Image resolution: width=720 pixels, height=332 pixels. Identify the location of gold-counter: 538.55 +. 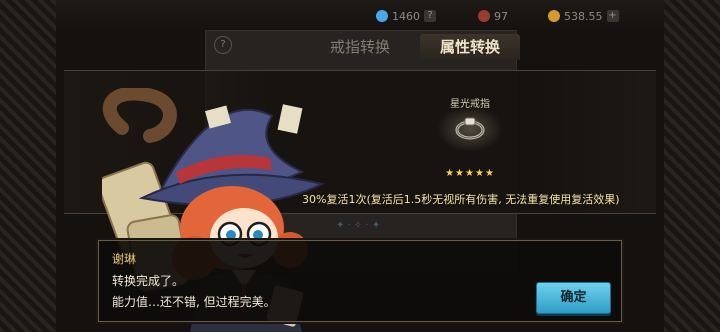
(583, 16).